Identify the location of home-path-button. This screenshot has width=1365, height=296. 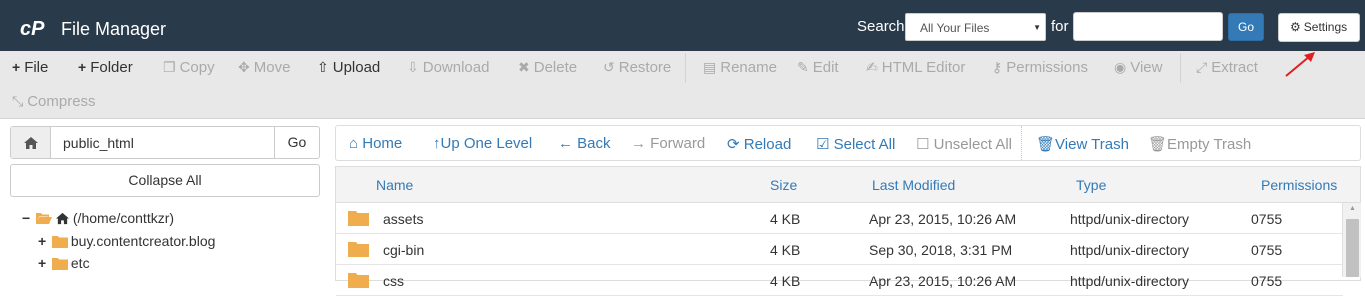
(31, 142).